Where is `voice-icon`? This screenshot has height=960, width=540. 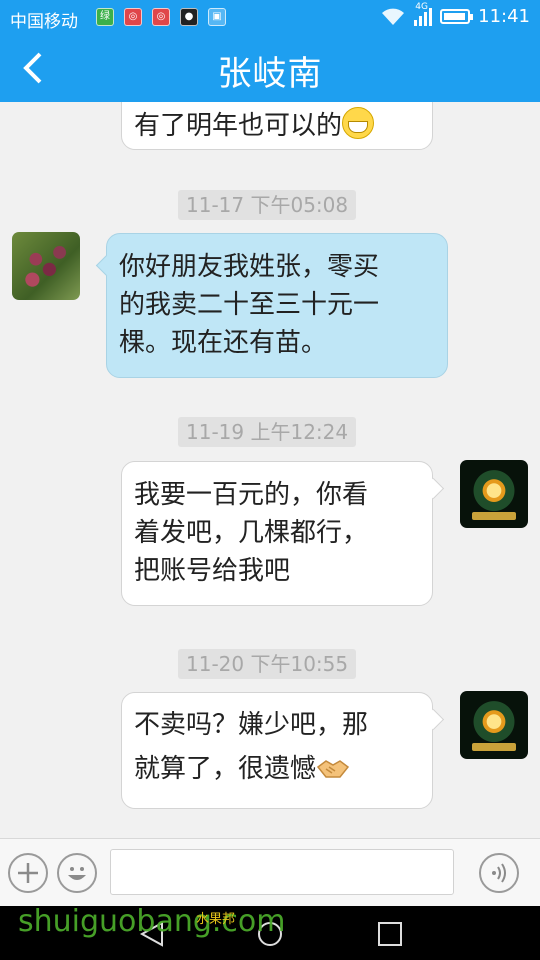
voice-icon is located at coordinates (499, 873).